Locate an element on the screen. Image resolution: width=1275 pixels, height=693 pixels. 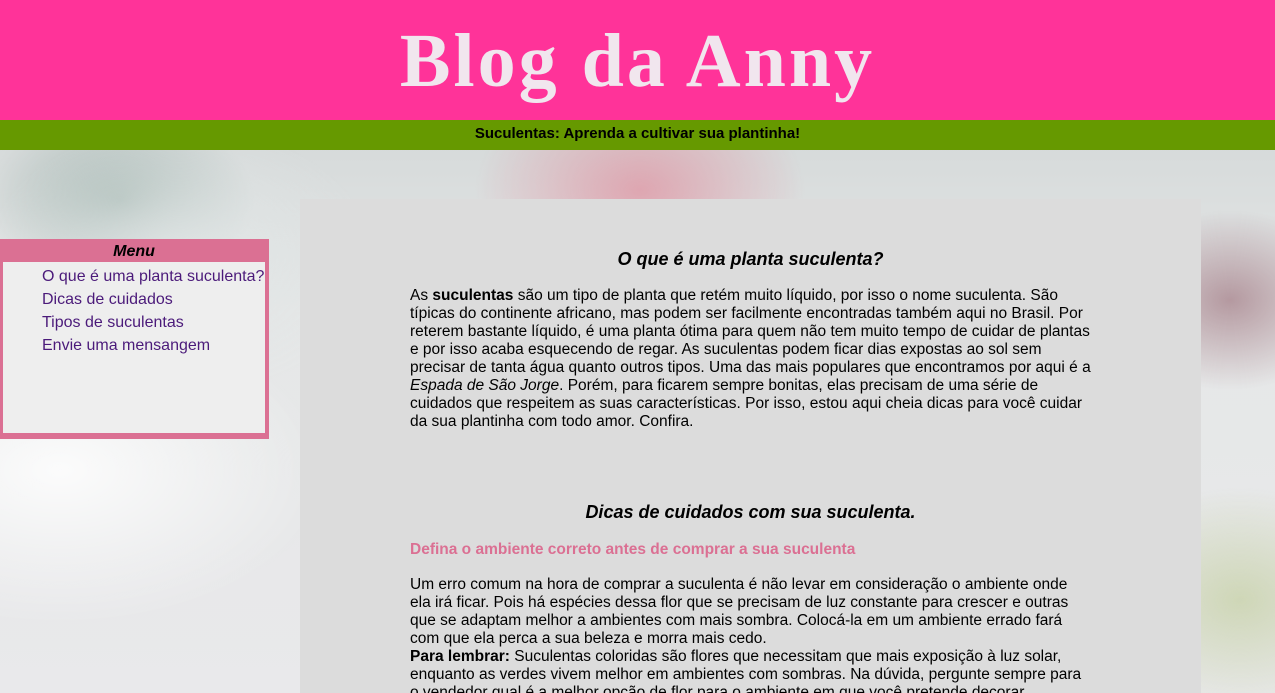
menu-link-send-message: Envie uma mensangem is located at coordinates (153, 345).